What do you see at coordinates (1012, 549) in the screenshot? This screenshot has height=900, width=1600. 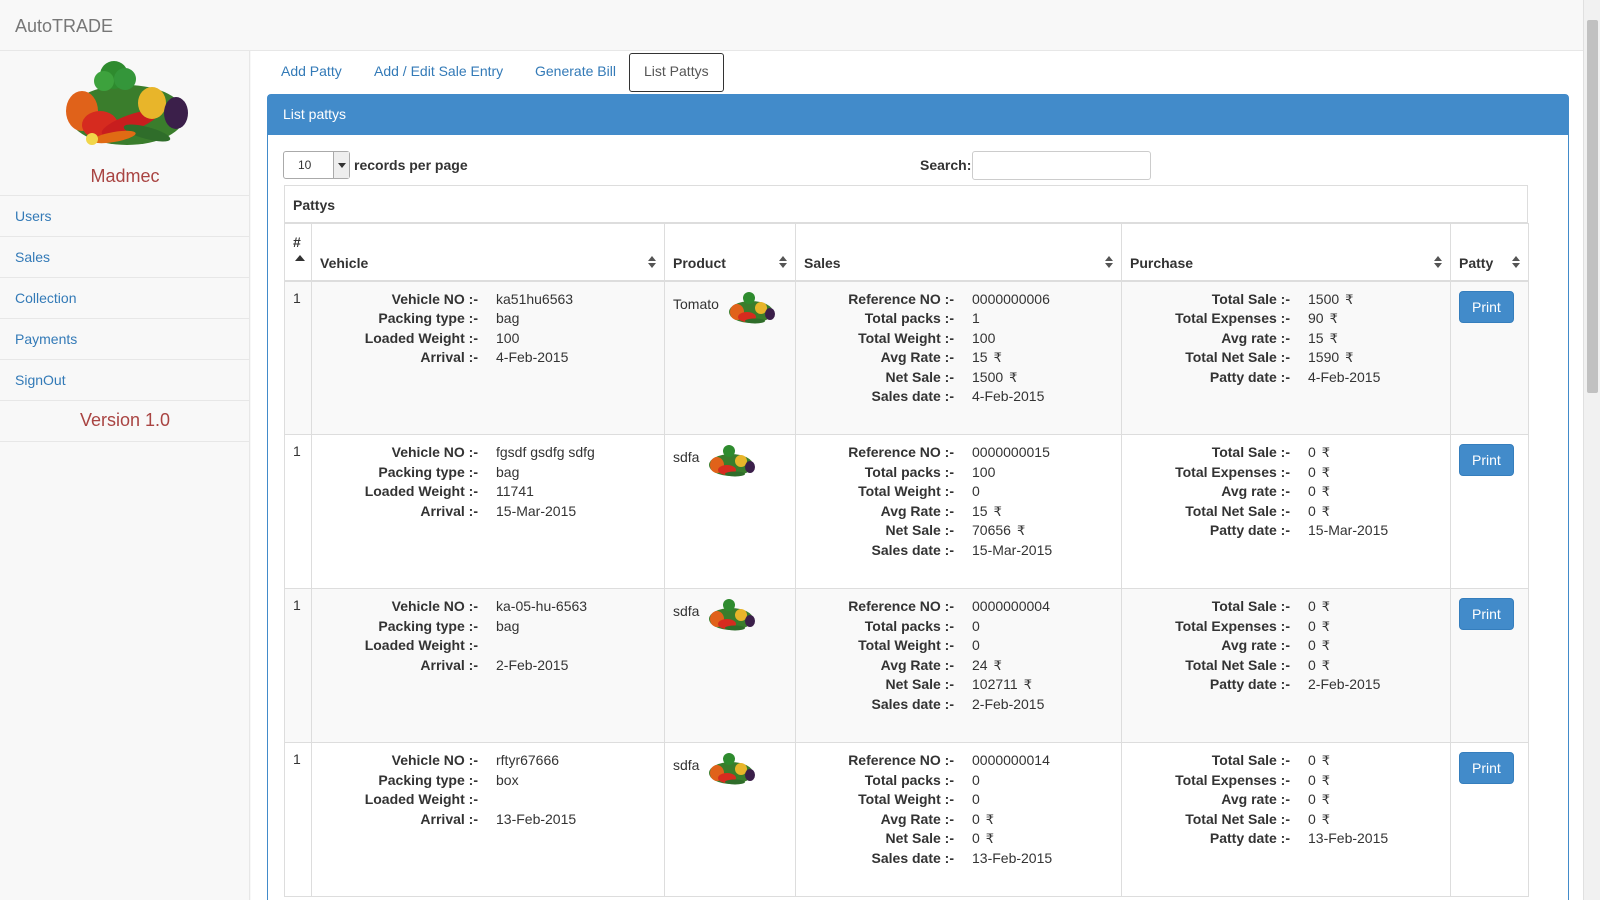 I see `field-value: 15-Mar-2015` at bounding box center [1012, 549].